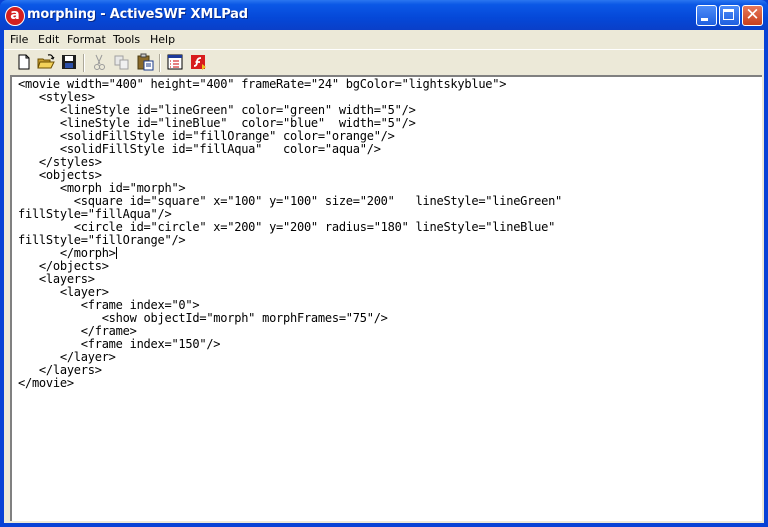 The height and width of the screenshot is (527, 768). Describe the element at coordinates (95, 214) in the screenshot. I see `code-line: fillStyle="fillAqua"/>` at that location.